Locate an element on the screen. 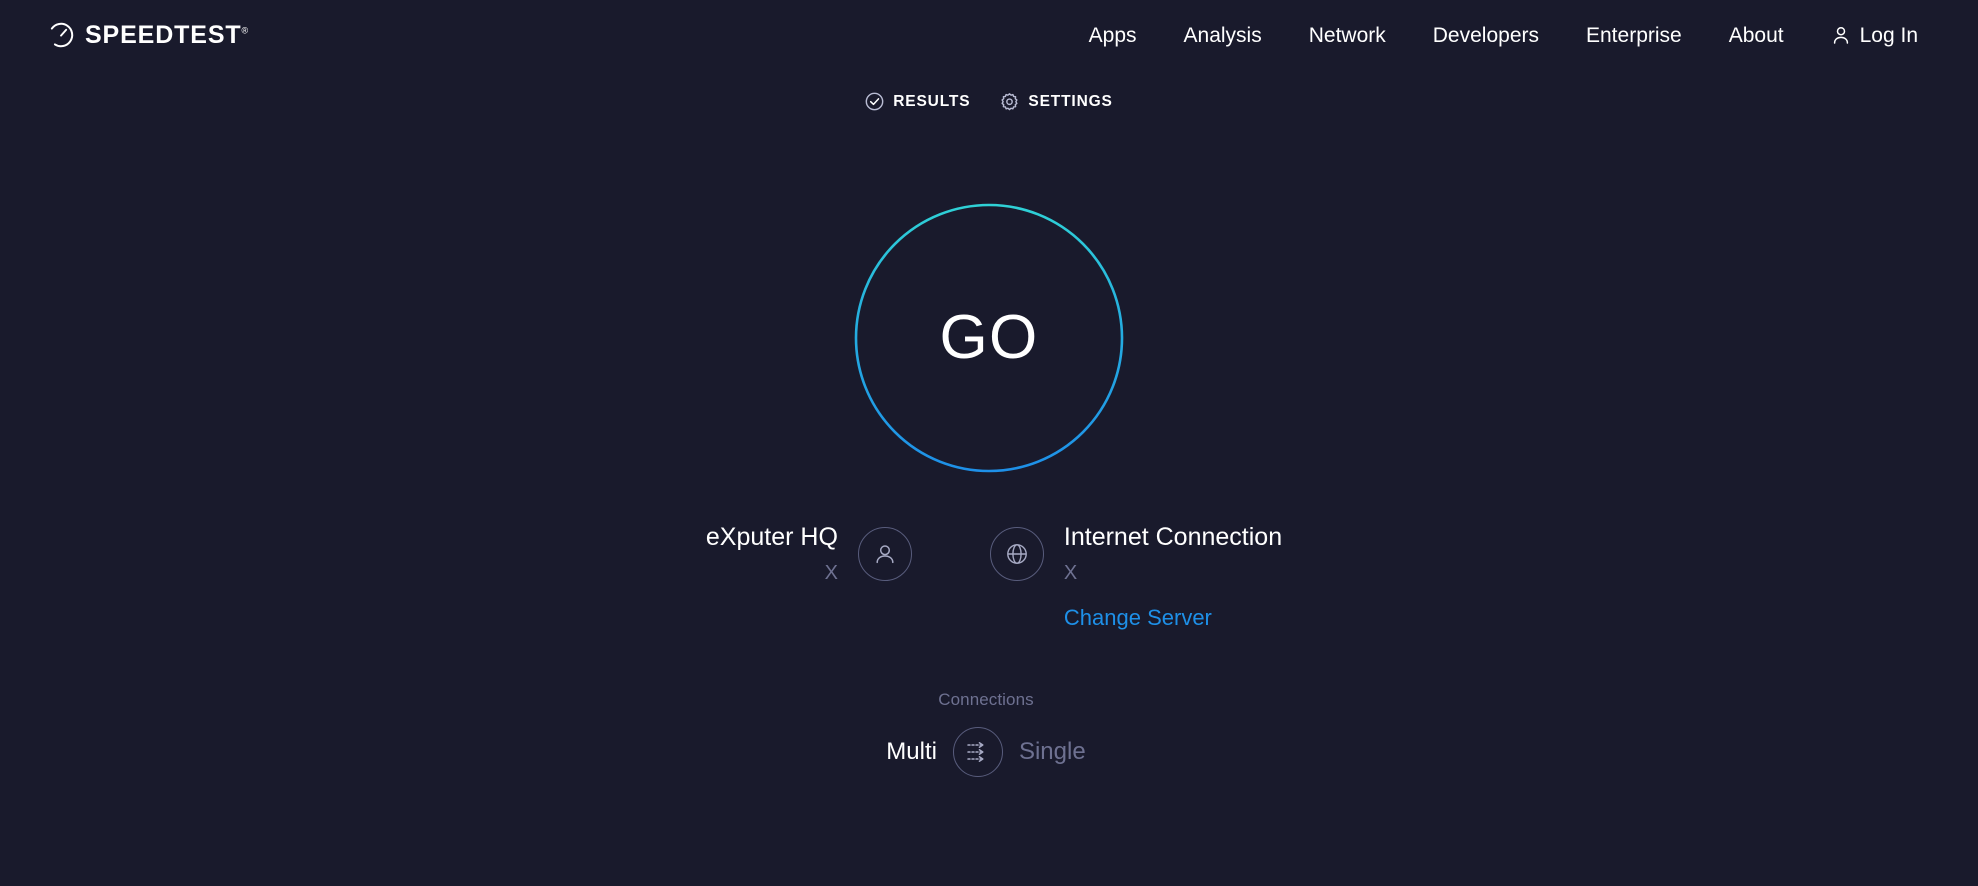 The height and width of the screenshot is (886, 1978). tab-results-label: RESULTS is located at coordinates (932, 101).